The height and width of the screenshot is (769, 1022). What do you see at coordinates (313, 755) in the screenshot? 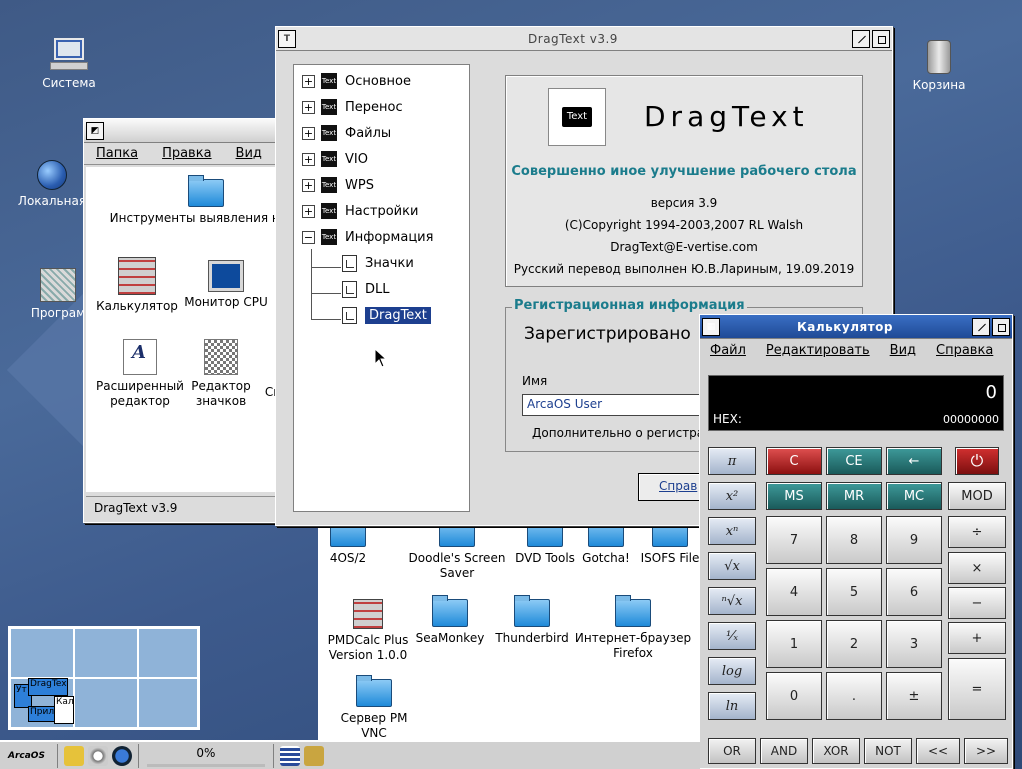
I see `folder-icon` at bounding box center [313, 755].